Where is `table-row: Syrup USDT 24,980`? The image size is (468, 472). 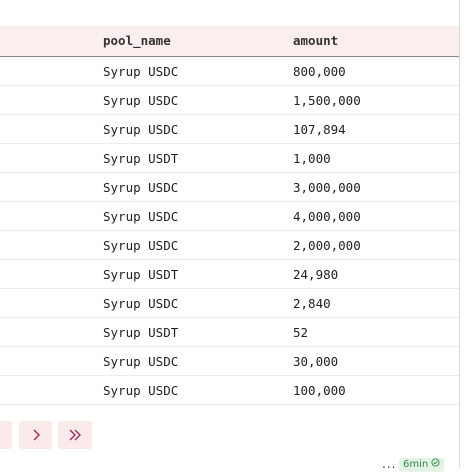 table-row: Syrup USDT 24,980 is located at coordinates (229, 274).